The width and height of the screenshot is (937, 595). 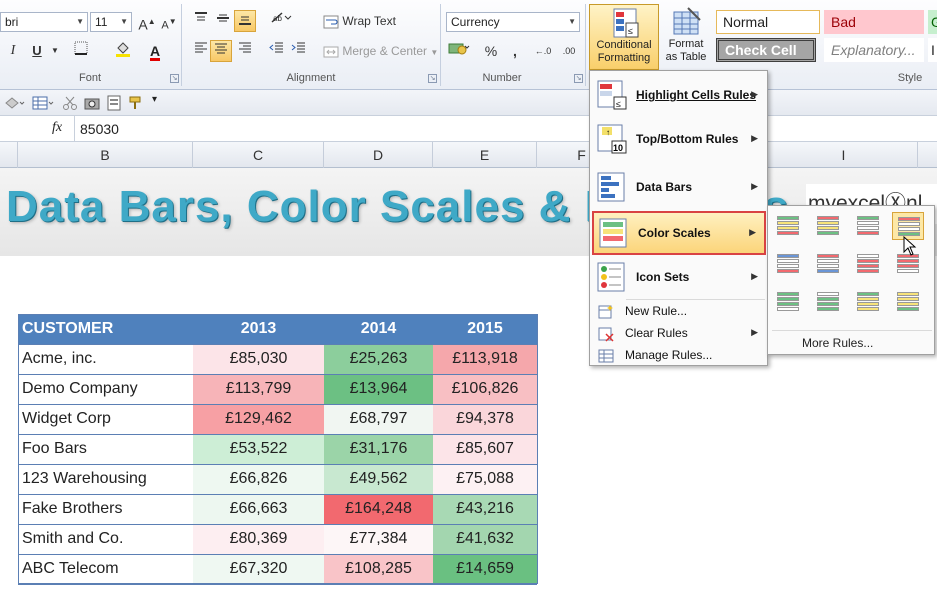 I want to click on merge-center-button: Merge & Center ▼, so click(x=380, y=51).